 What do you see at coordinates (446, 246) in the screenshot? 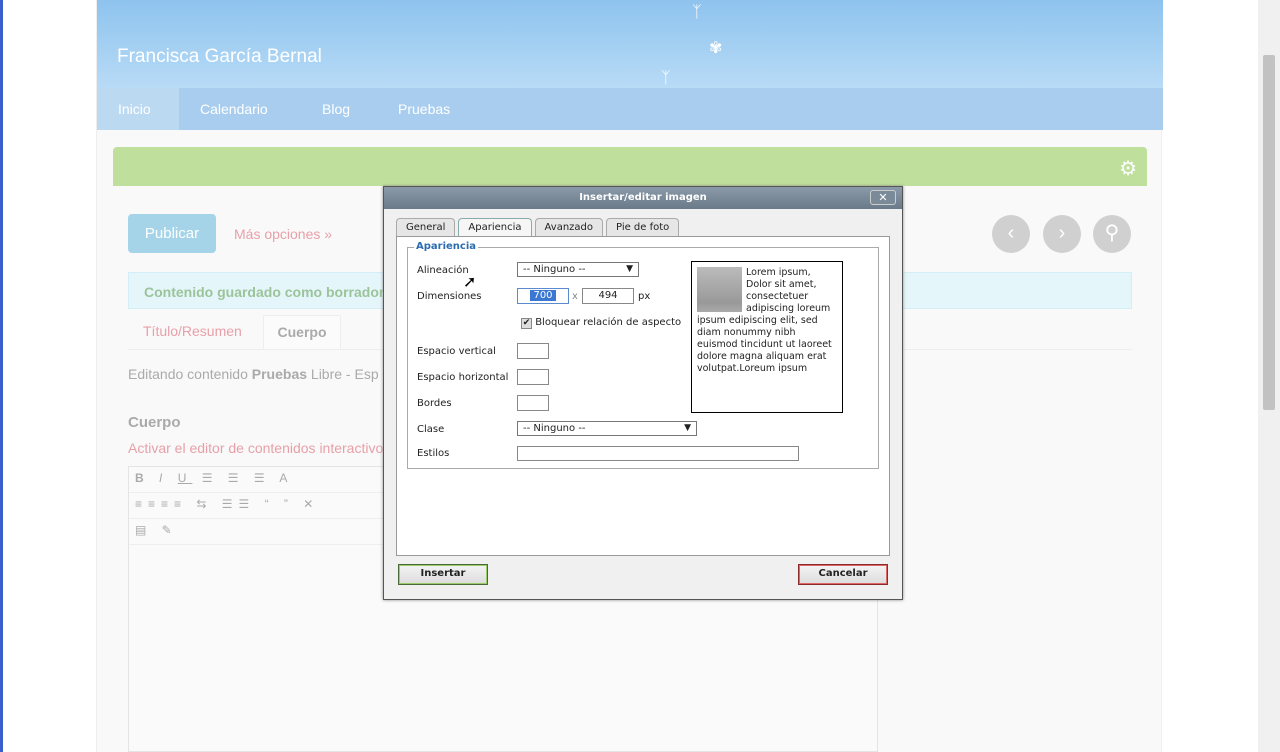
I see `fieldset-legend: Apariencia` at bounding box center [446, 246].